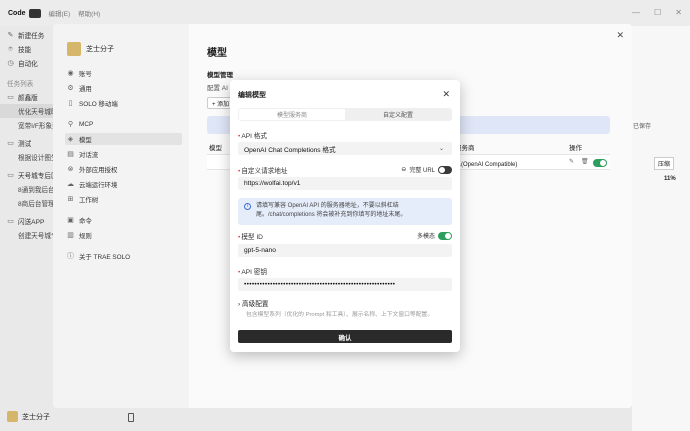 This screenshot has height=431, width=690. I want to click on settings-nav-general: ⚙ 通用, so click(123, 88).